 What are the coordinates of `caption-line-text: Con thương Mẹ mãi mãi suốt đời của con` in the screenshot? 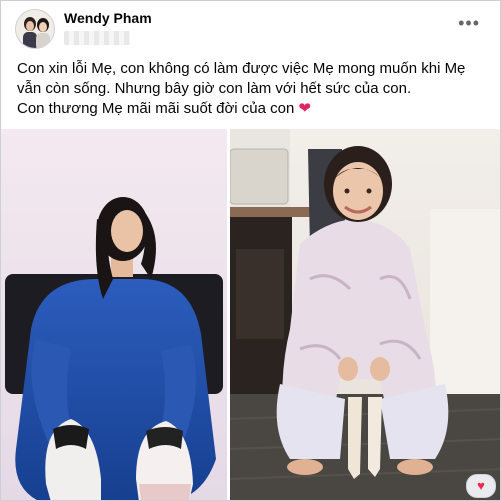 It's located at (156, 108).